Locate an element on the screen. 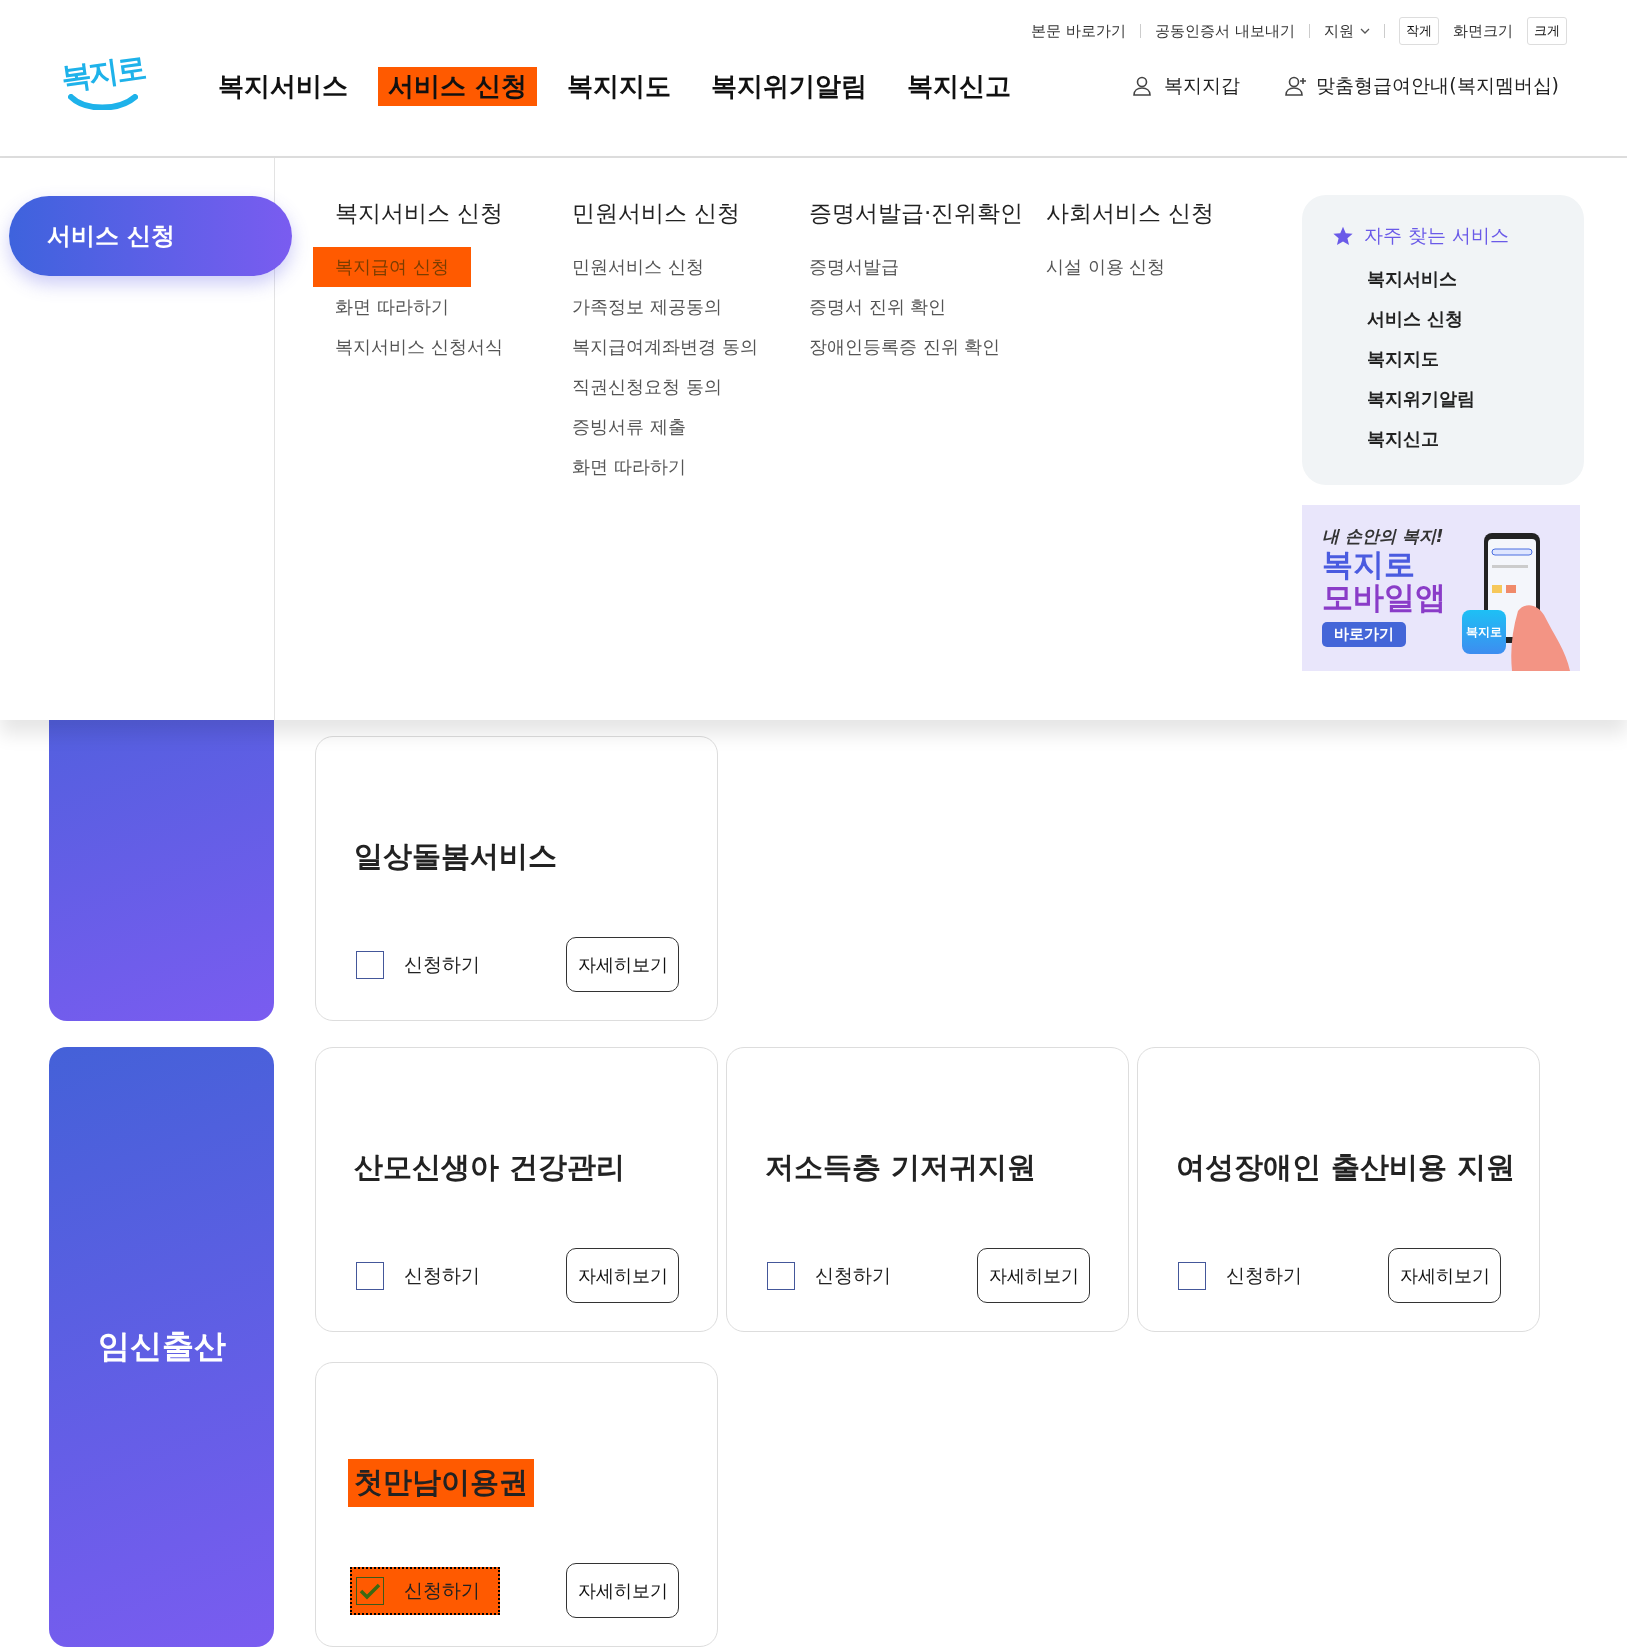 This screenshot has height=1648, width=1627. banner-title: 복지로 is located at coordinates (1369, 564).